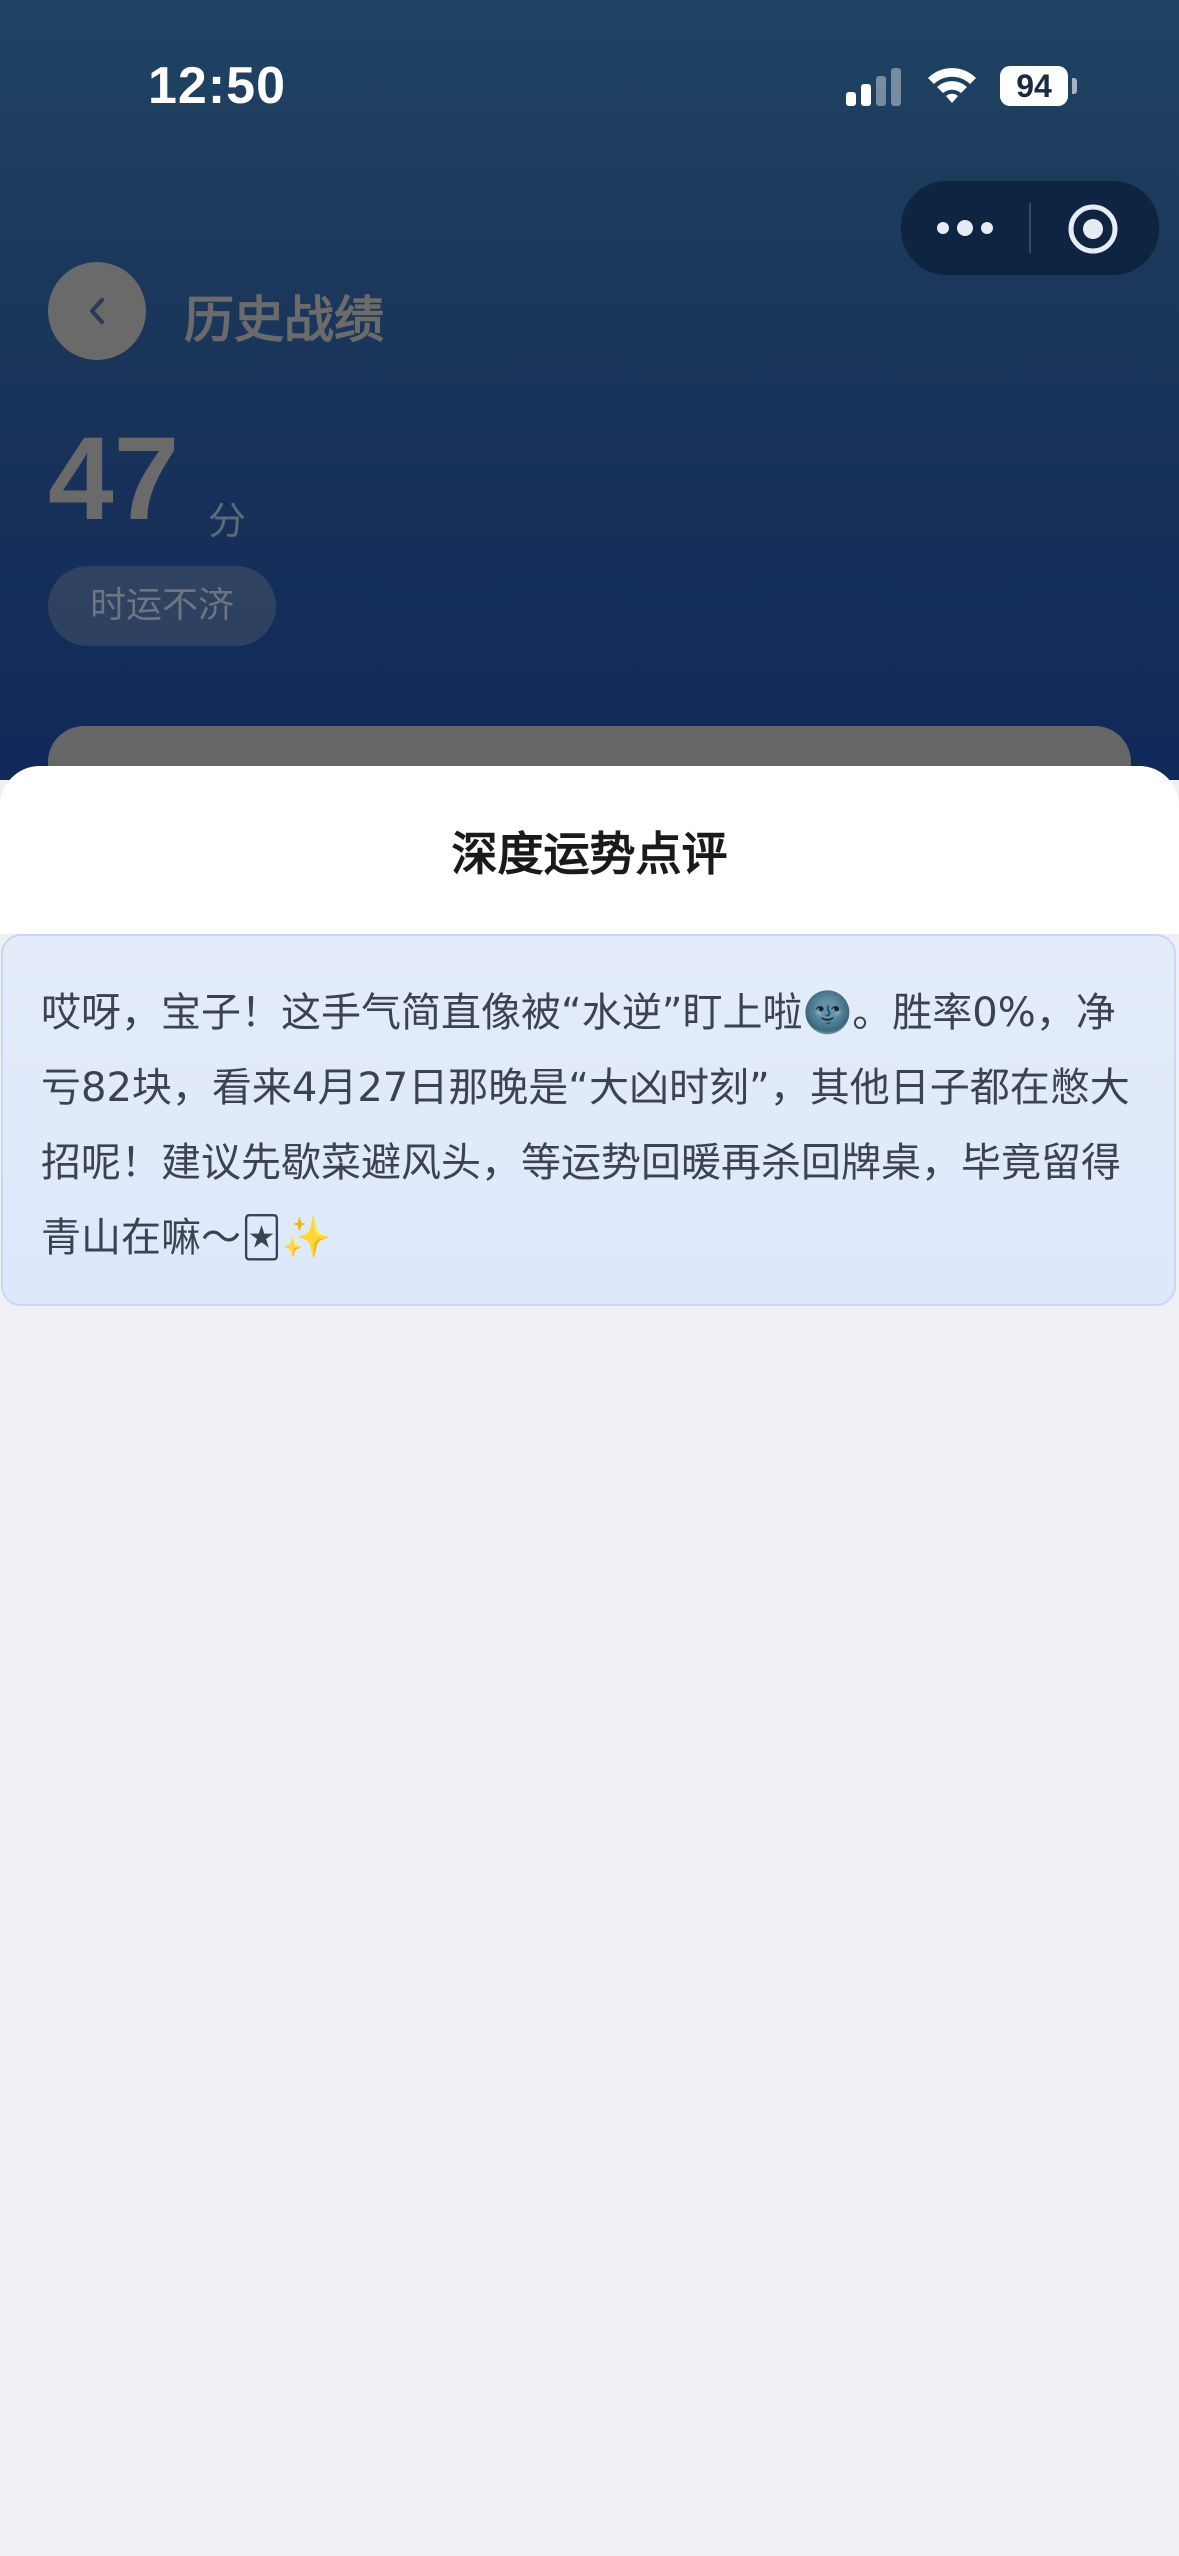 This screenshot has height=2556, width=1179. What do you see at coordinates (1093, 229) in the screenshot?
I see `close-target-icon` at bounding box center [1093, 229].